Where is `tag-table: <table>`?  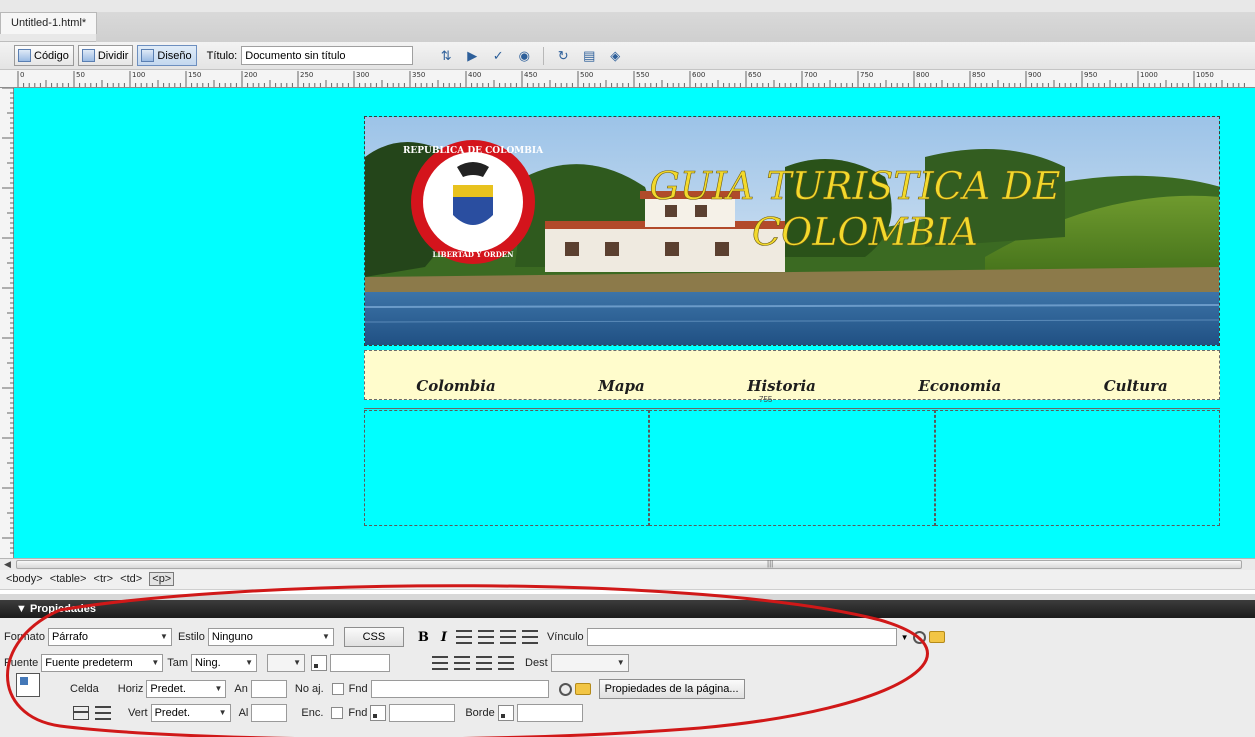
tag-table: <table> is located at coordinates (68, 579).